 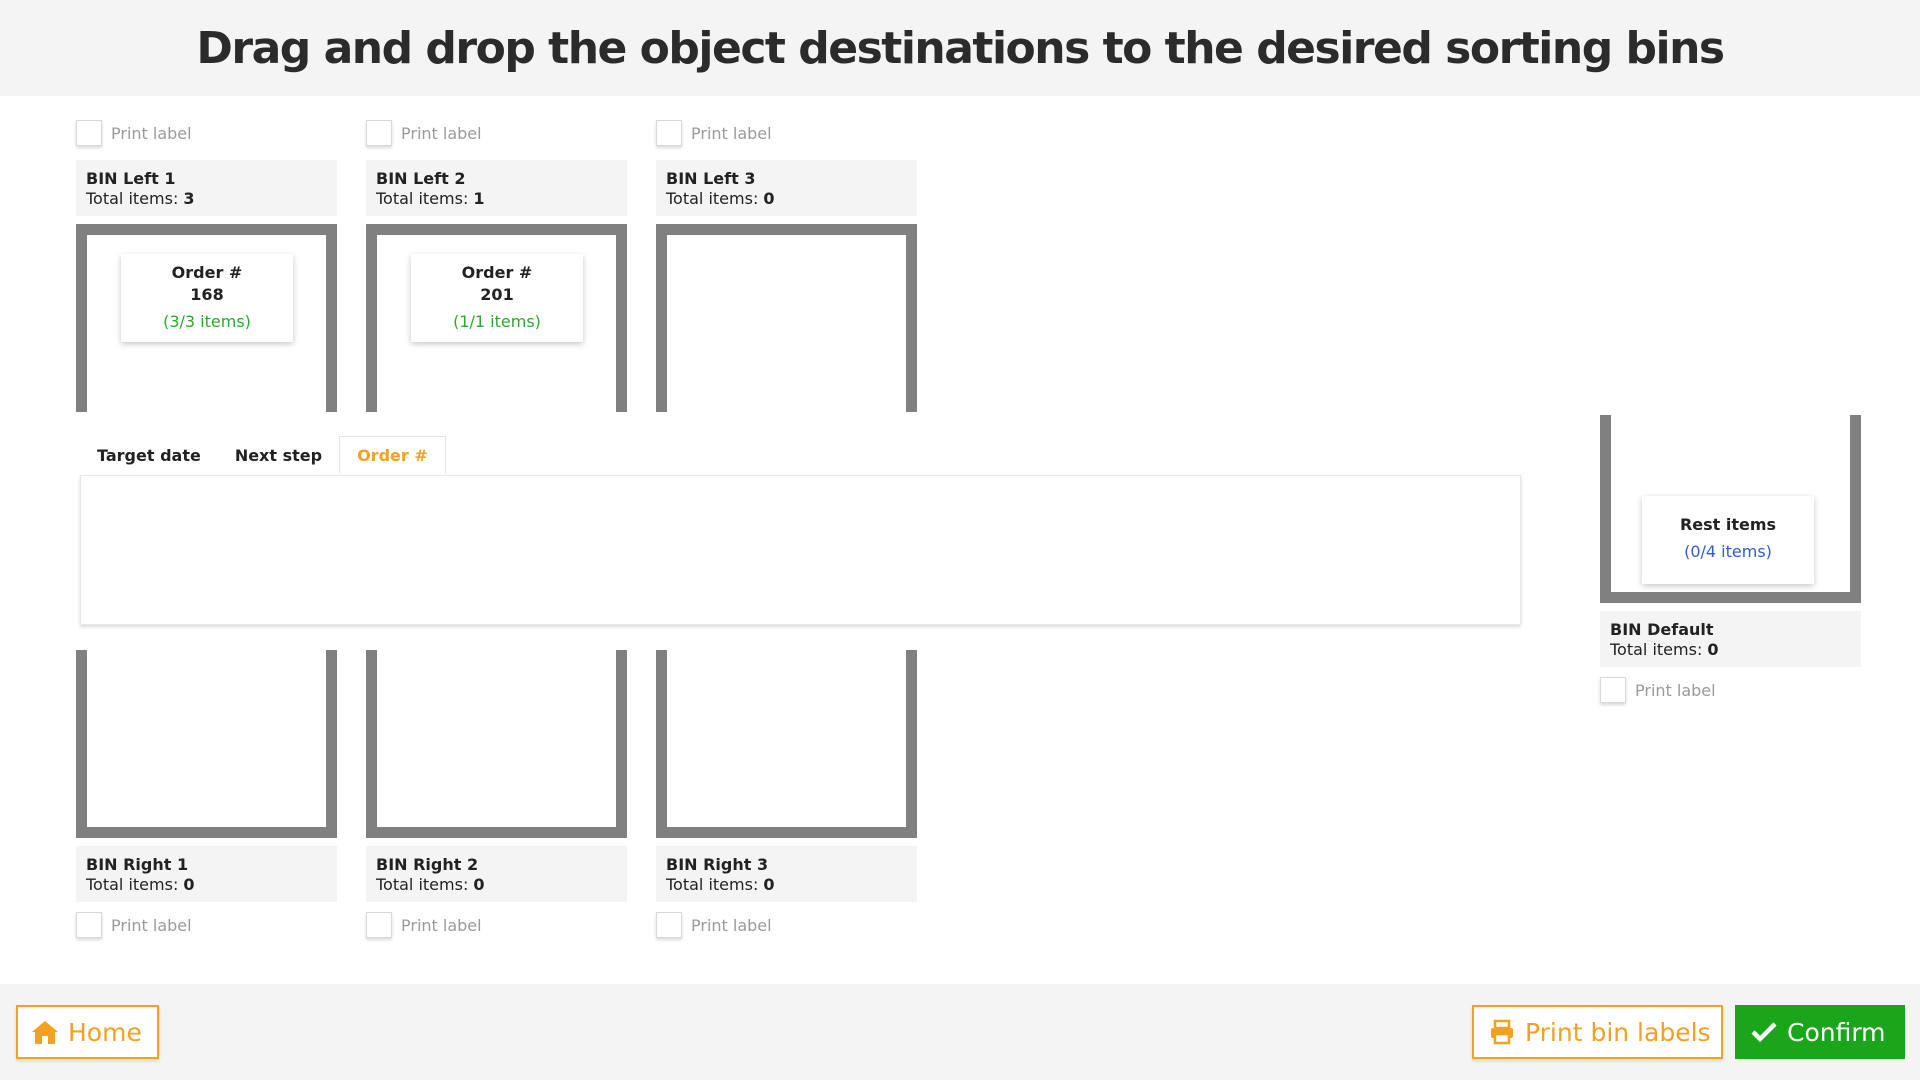 I want to click on home-button-label: Home, so click(x=105, y=1032).